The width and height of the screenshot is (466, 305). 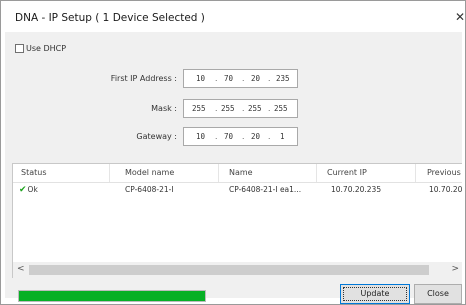 I want to click on previous-ip-cell: 10.70.20, so click(x=445, y=189).